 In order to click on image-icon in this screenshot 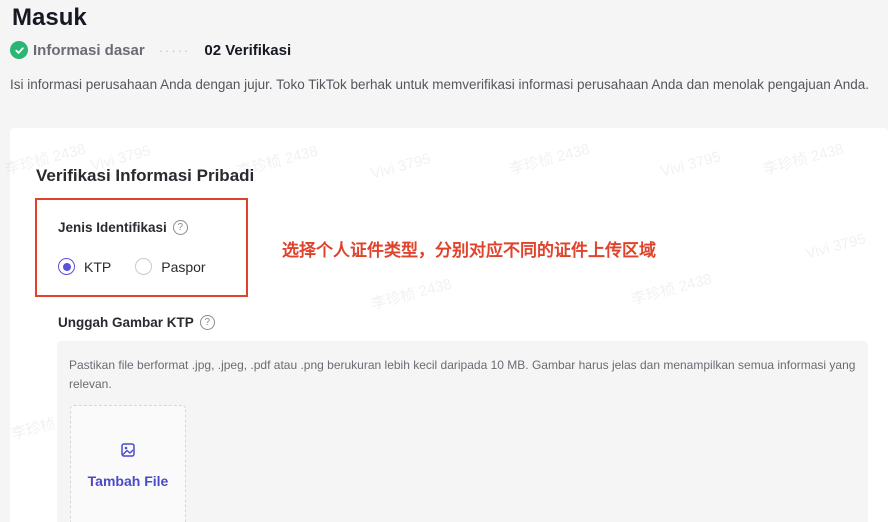, I will do `click(128, 452)`.